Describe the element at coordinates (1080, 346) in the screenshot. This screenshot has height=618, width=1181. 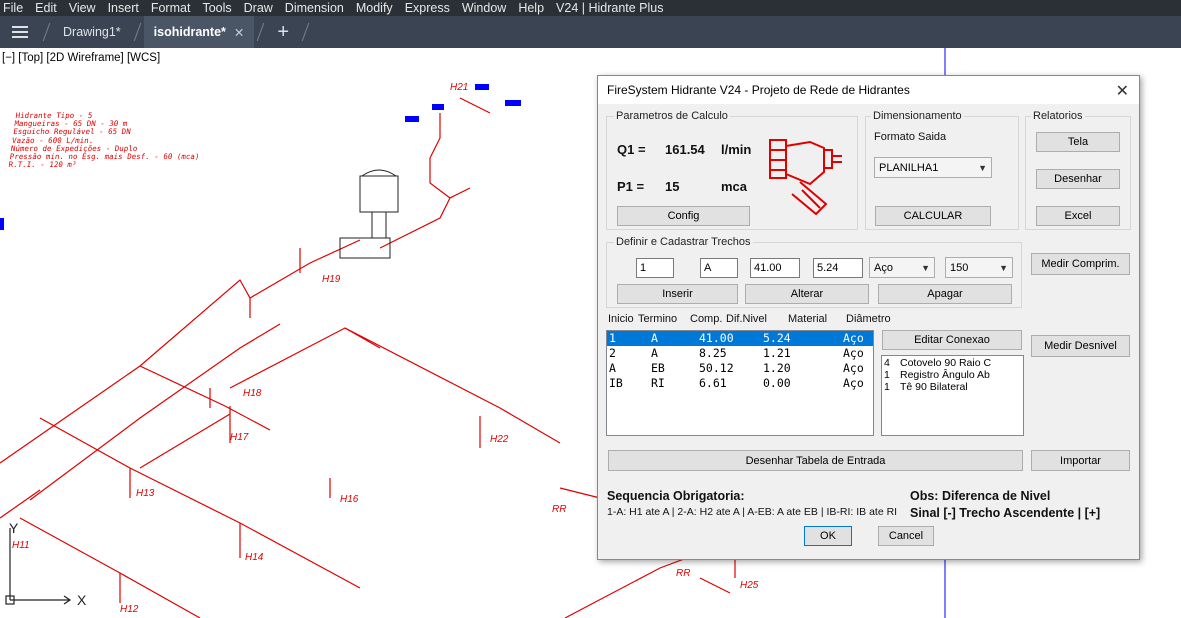
I see `measure-level-button: Medir Desnivel` at that location.